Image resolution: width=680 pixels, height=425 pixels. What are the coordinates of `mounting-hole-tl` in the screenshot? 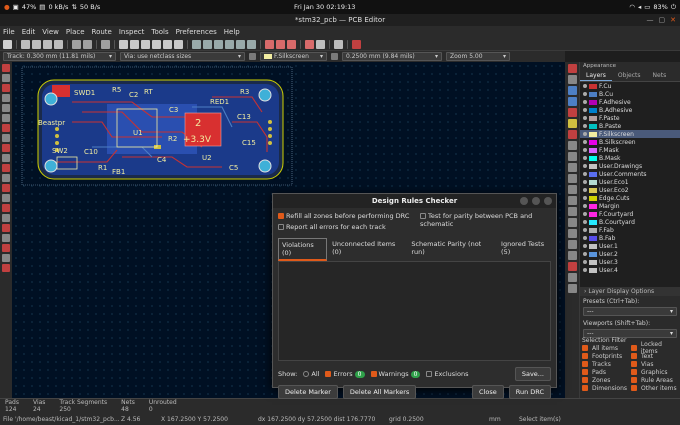 It's located at (51, 99).